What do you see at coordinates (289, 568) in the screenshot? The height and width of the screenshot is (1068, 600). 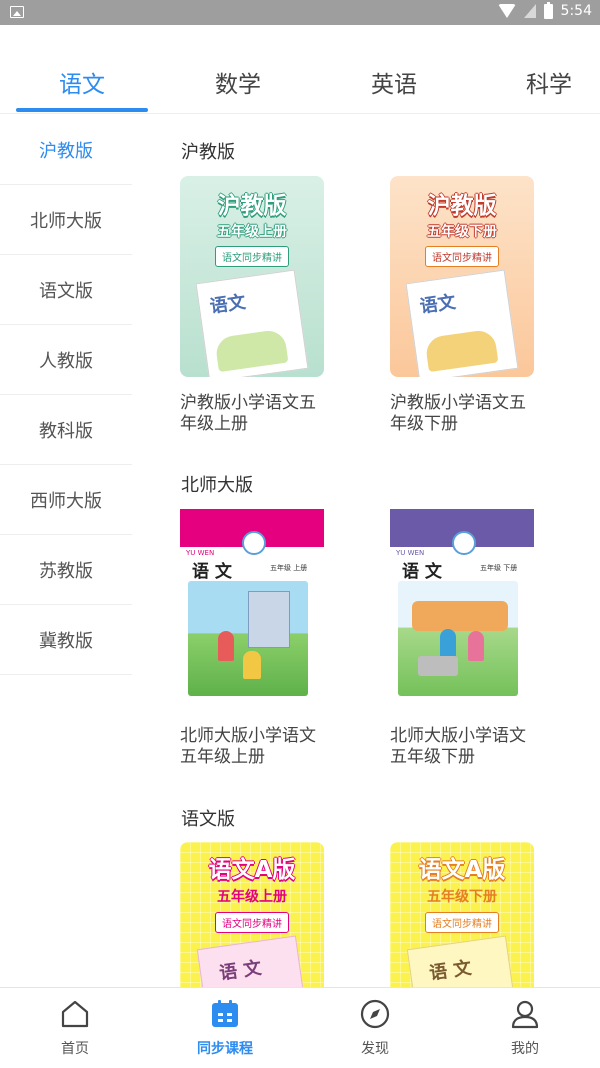 I see `cover-grade: 五年级 上册` at bounding box center [289, 568].